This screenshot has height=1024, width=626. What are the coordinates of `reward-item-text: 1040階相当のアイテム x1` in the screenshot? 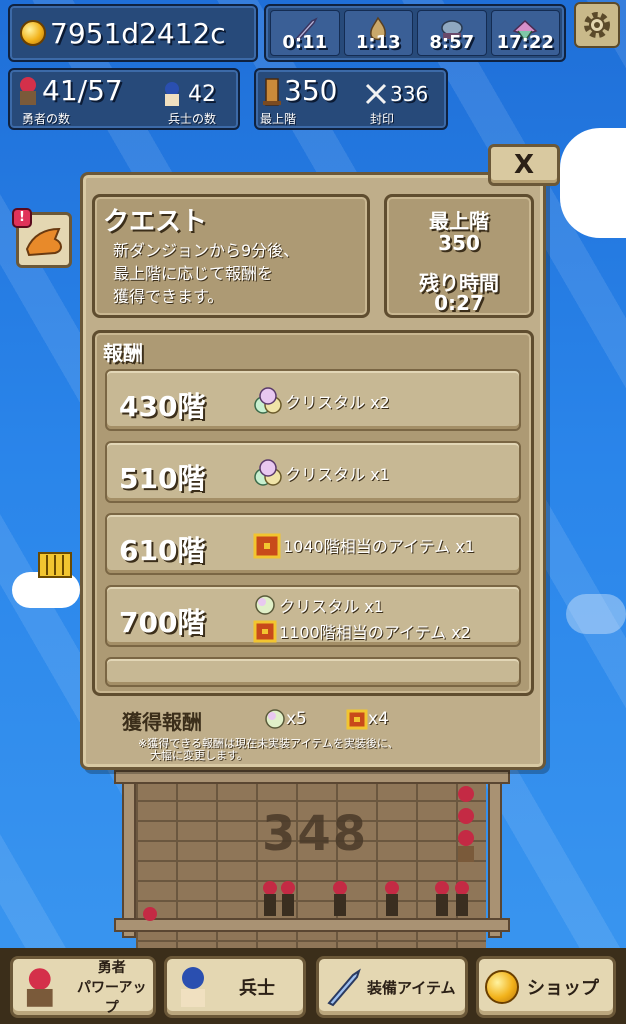 It's located at (379, 546).